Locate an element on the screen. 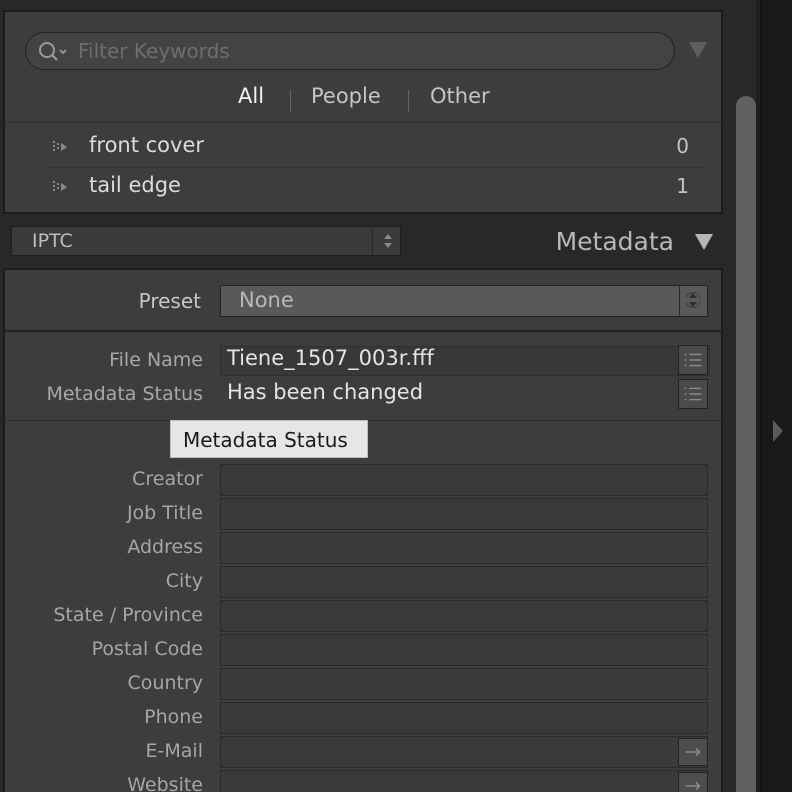 The height and width of the screenshot is (792, 792). metadata-status-label: Metadata Status is located at coordinates (124, 394).